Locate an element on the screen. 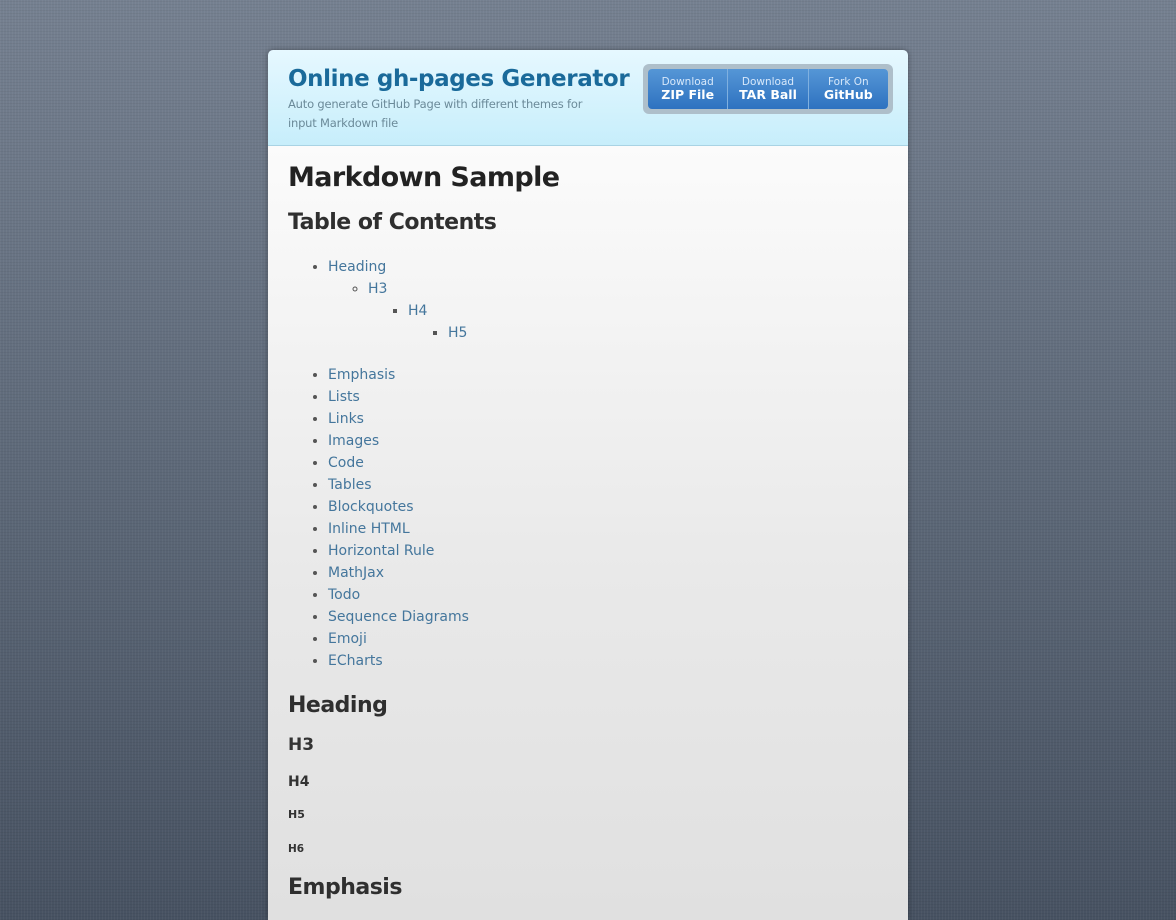 Image resolution: width=1176 pixels, height=920 pixels. toc-item: Emphasis is located at coordinates (608, 375).